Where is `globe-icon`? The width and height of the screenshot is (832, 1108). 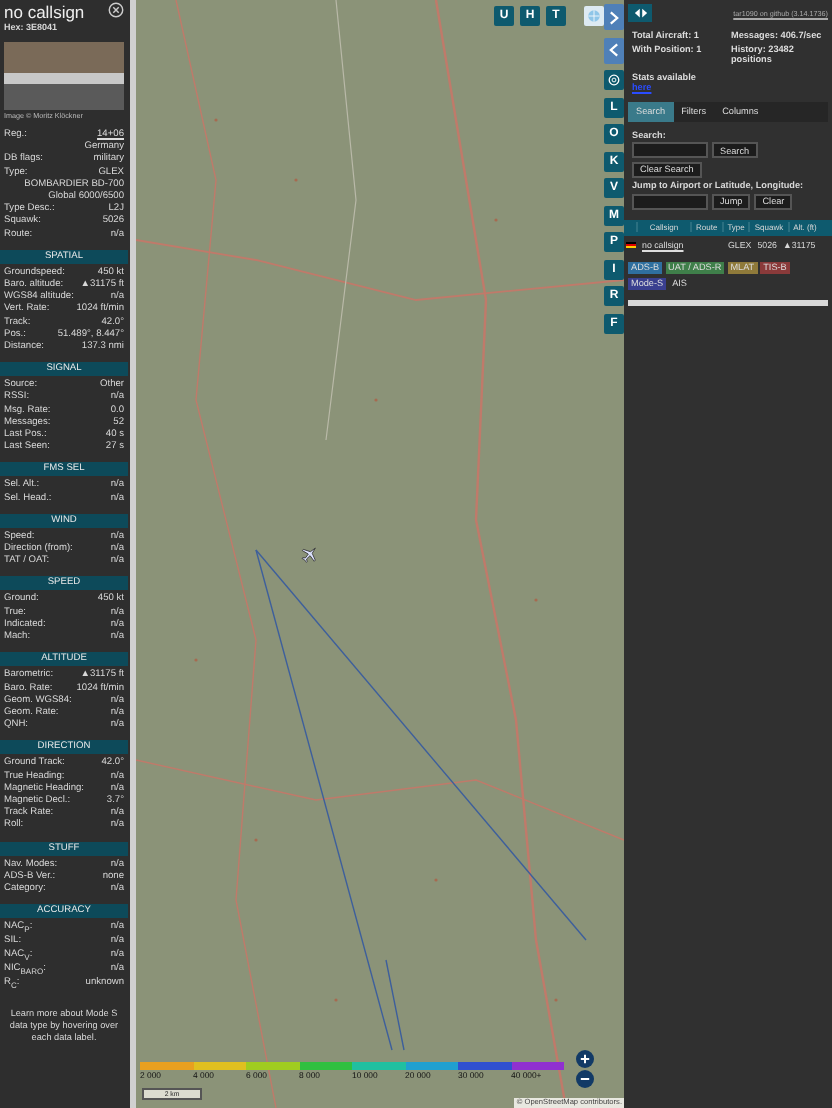
globe-icon is located at coordinates (594, 16).